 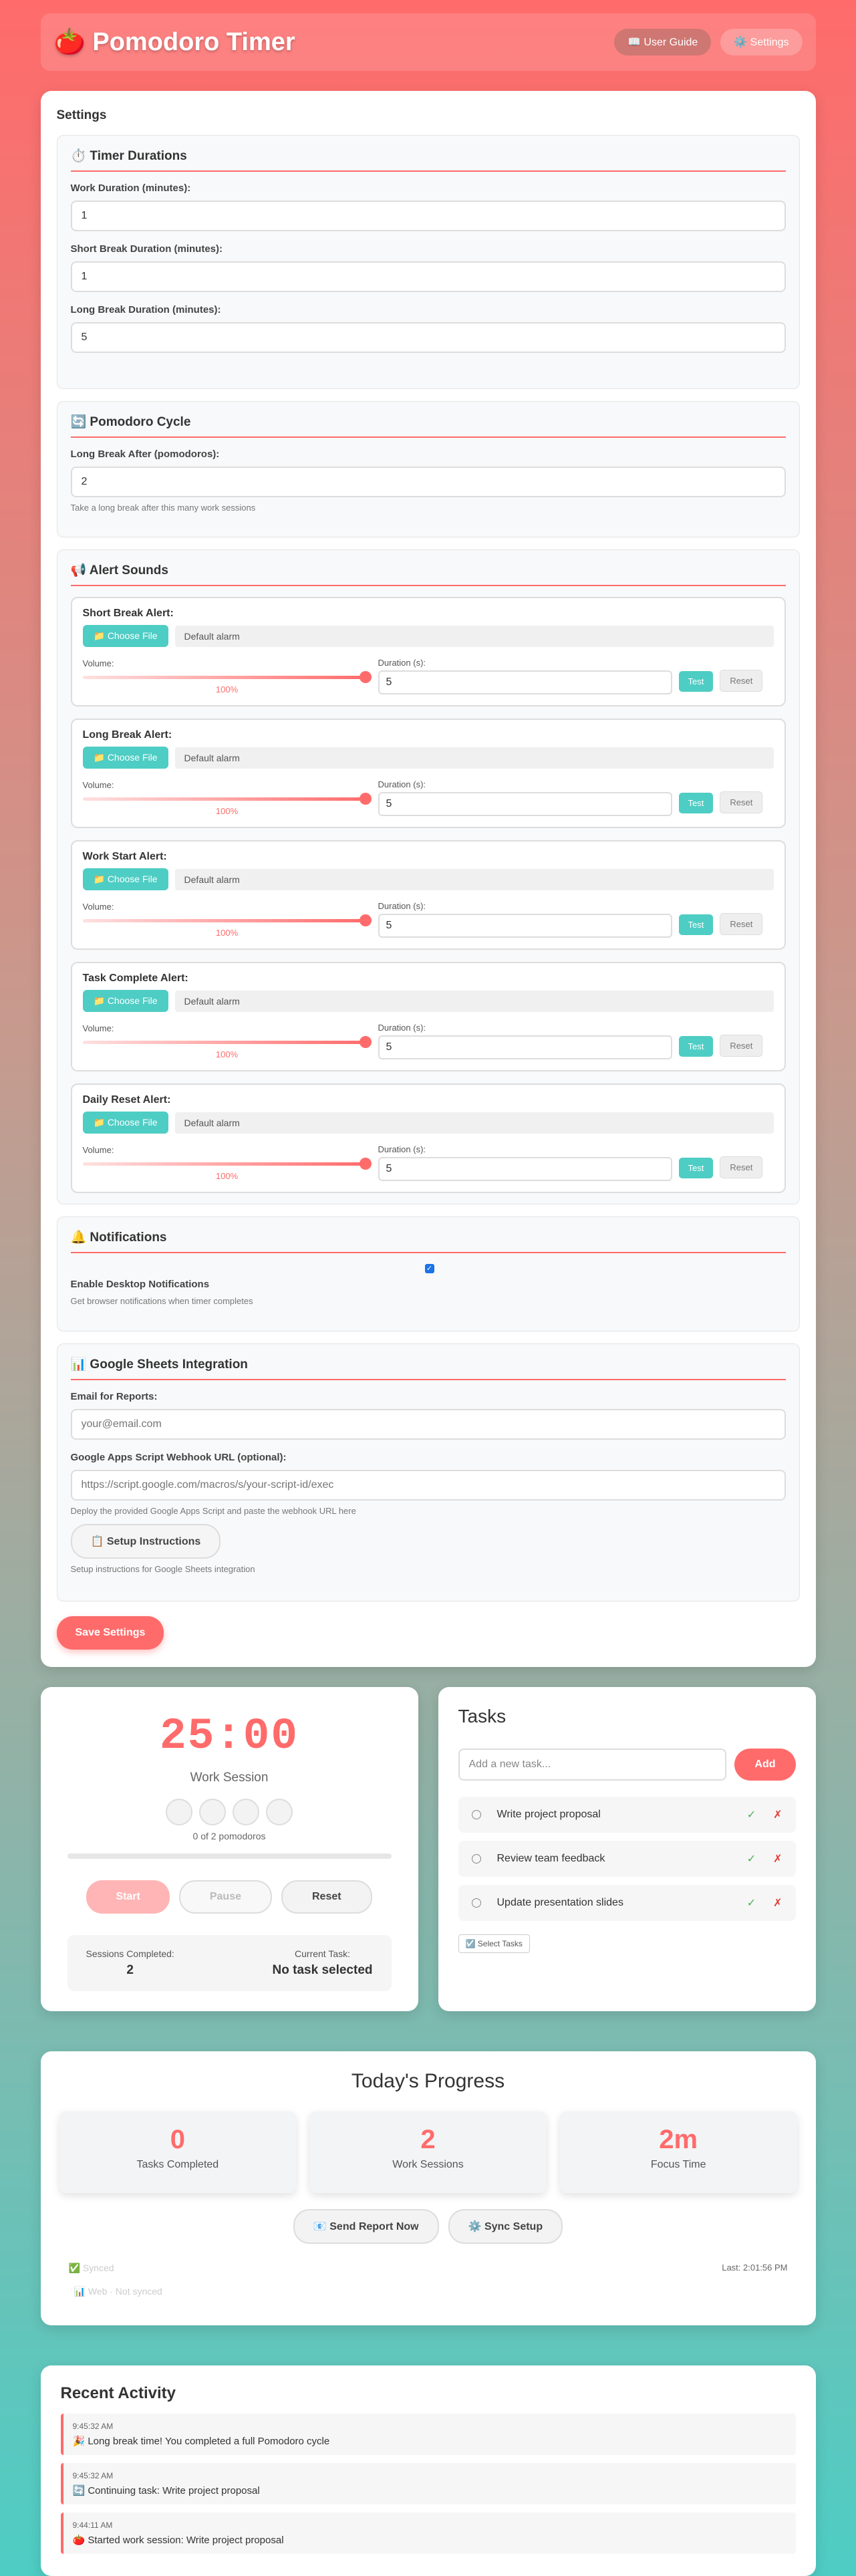 What do you see at coordinates (279, 1812) in the screenshot?
I see `pomodoro-dot` at bounding box center [279, 1812].